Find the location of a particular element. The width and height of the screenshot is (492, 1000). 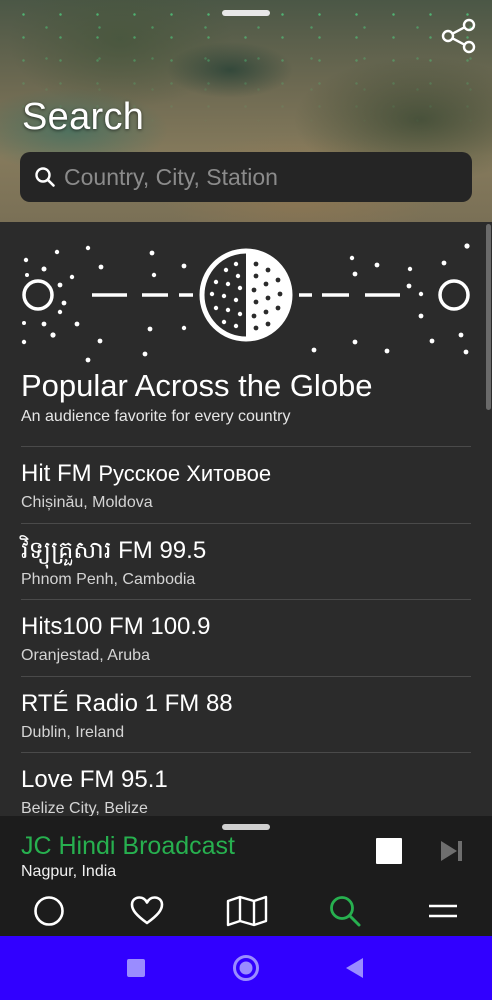

station-name: Love FM 95.1 is located at coordinates (94, 779).